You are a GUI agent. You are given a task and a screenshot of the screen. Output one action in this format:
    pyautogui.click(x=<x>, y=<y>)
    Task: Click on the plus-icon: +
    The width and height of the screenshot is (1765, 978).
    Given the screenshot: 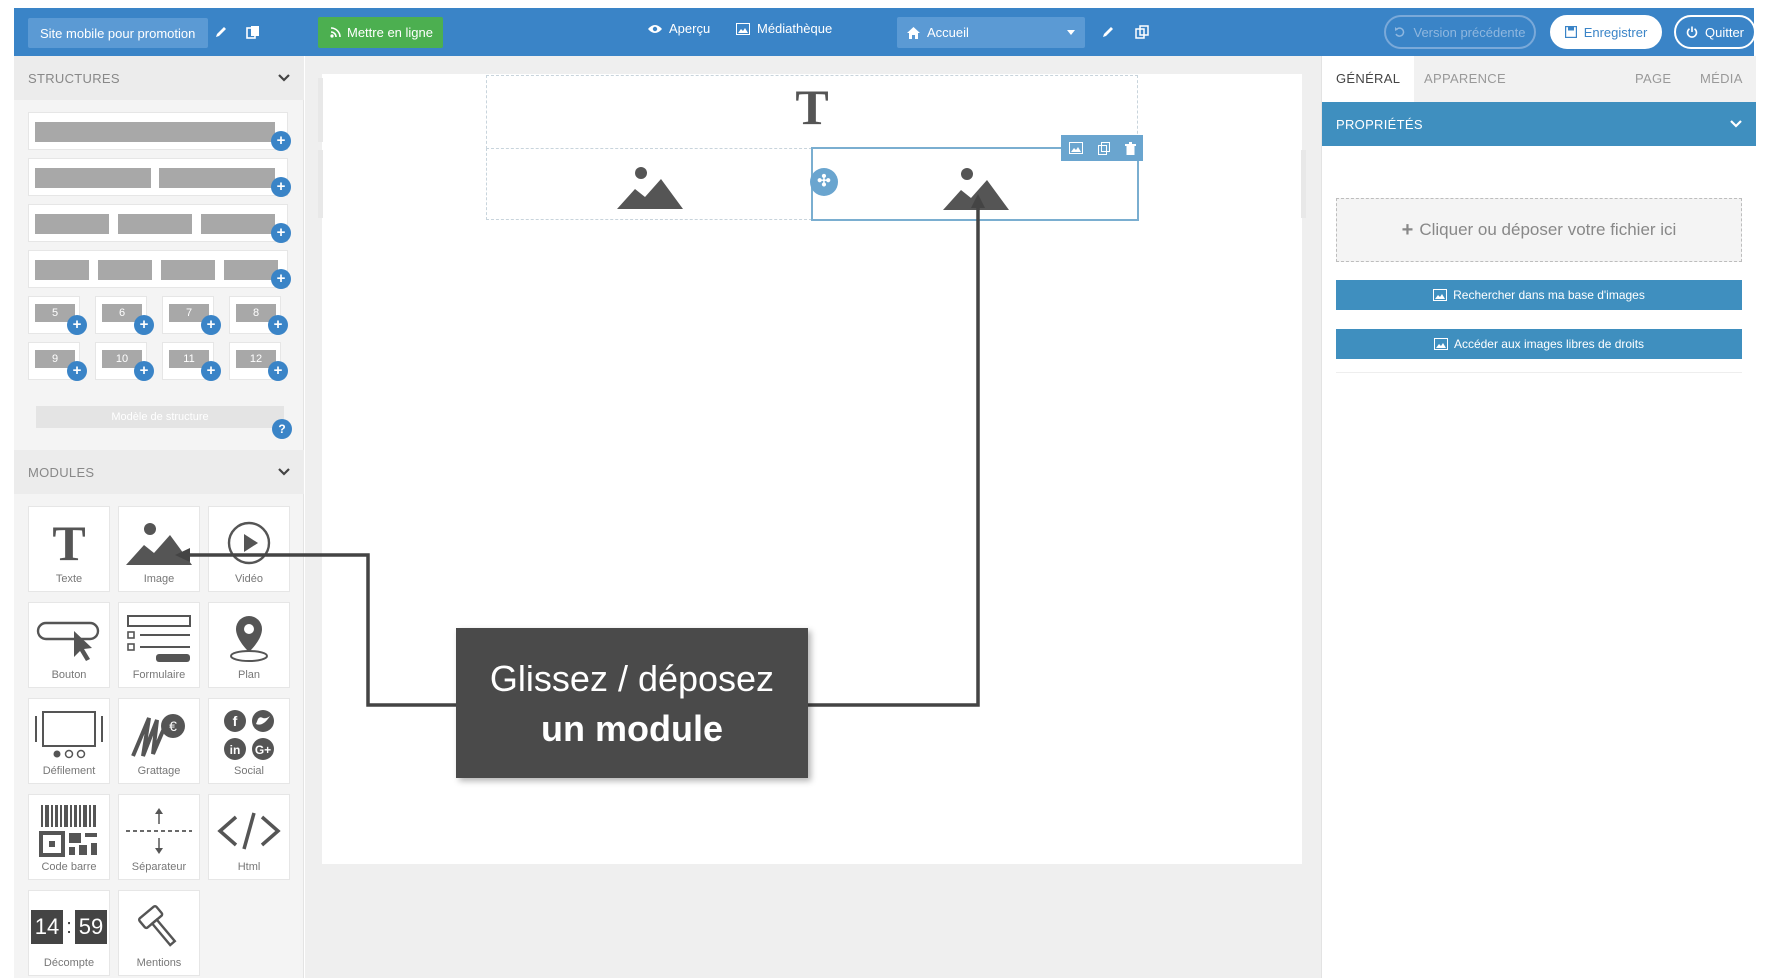 What is the action you would take?
    pyautogui.click(x=1407, y=229)
    